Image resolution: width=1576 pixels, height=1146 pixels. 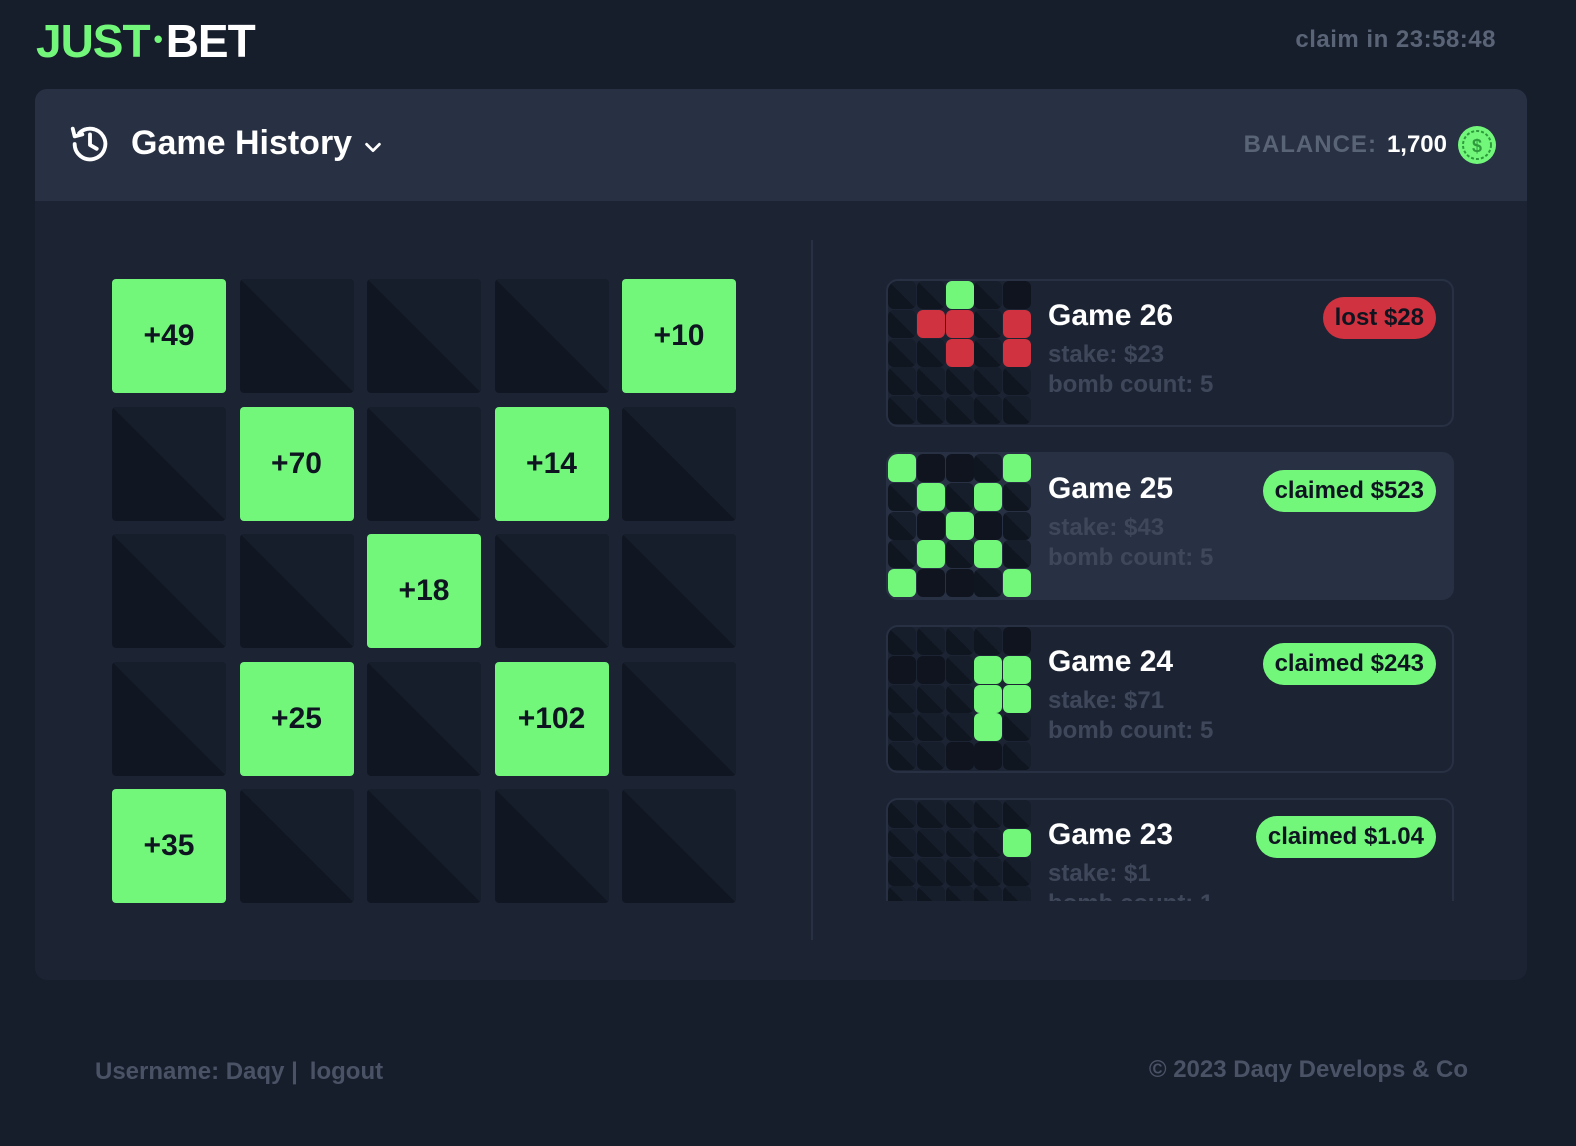 I want to click on tile-revealed: +70, so click(x=296, y=463).